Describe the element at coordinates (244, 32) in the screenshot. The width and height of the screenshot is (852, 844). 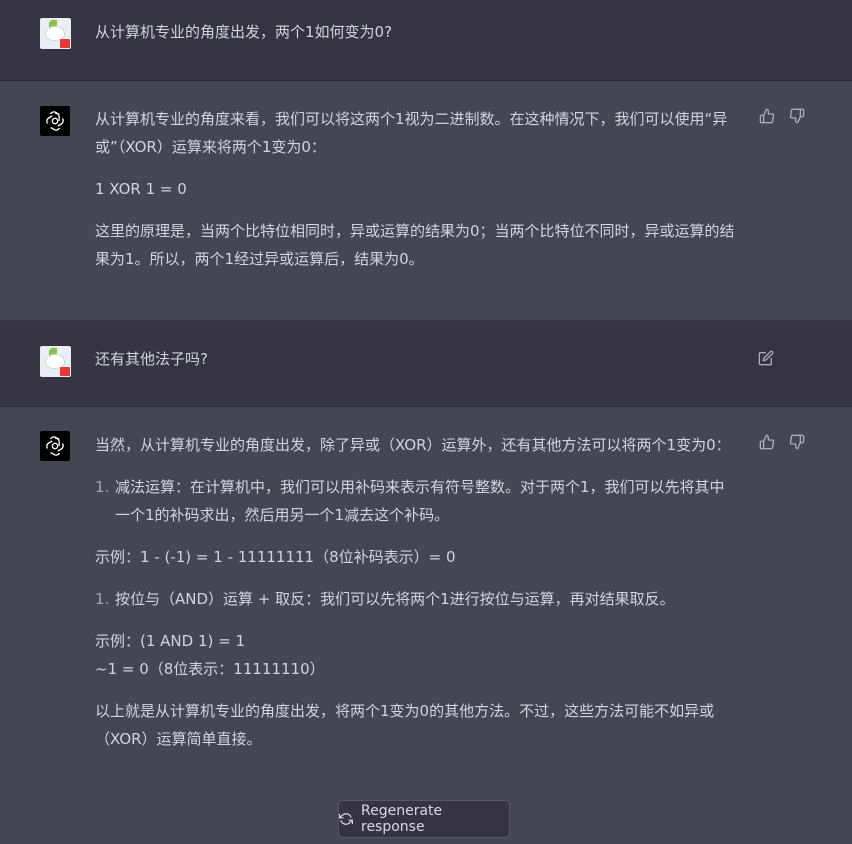
I see `question-1: 从计算机专业的角度出发，两个1如何变为0?` at that location.